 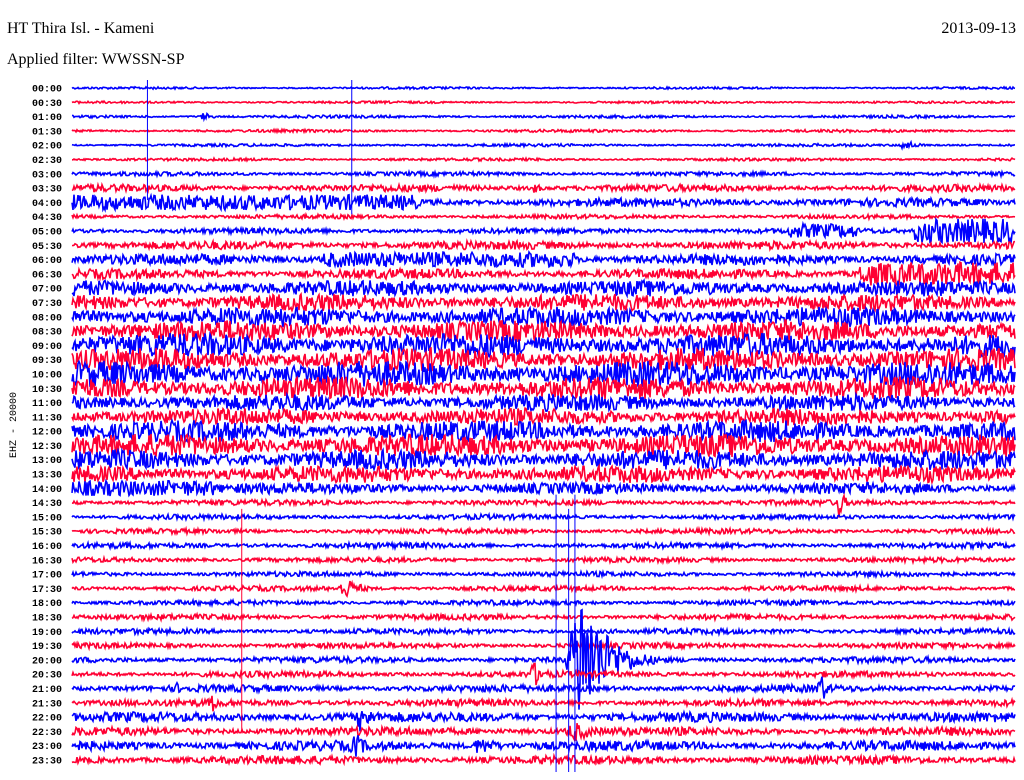 What do you see at coordinates (47, 418) in the screenshot?
I see `time-label: 11:30` at bounding box center [47, 418].